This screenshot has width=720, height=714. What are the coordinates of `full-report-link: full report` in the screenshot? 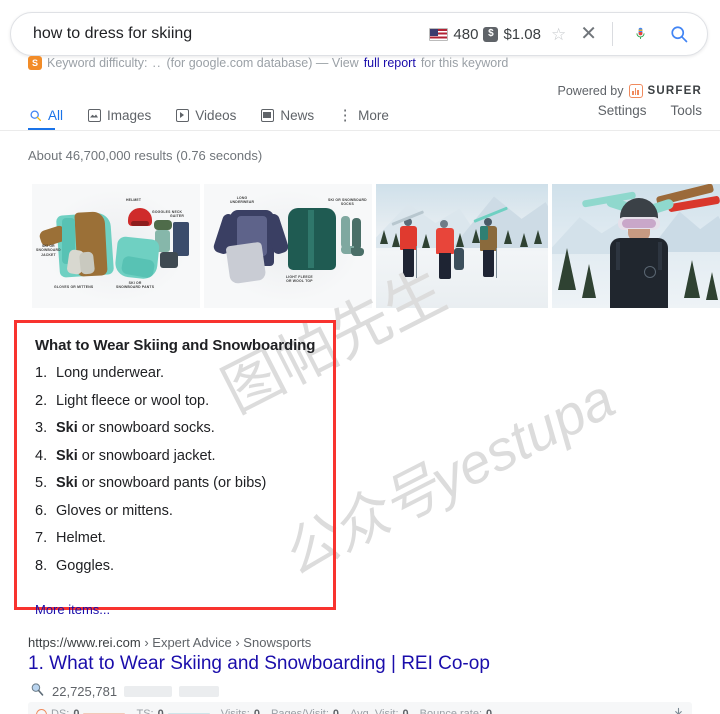 It's located at (390, 63).